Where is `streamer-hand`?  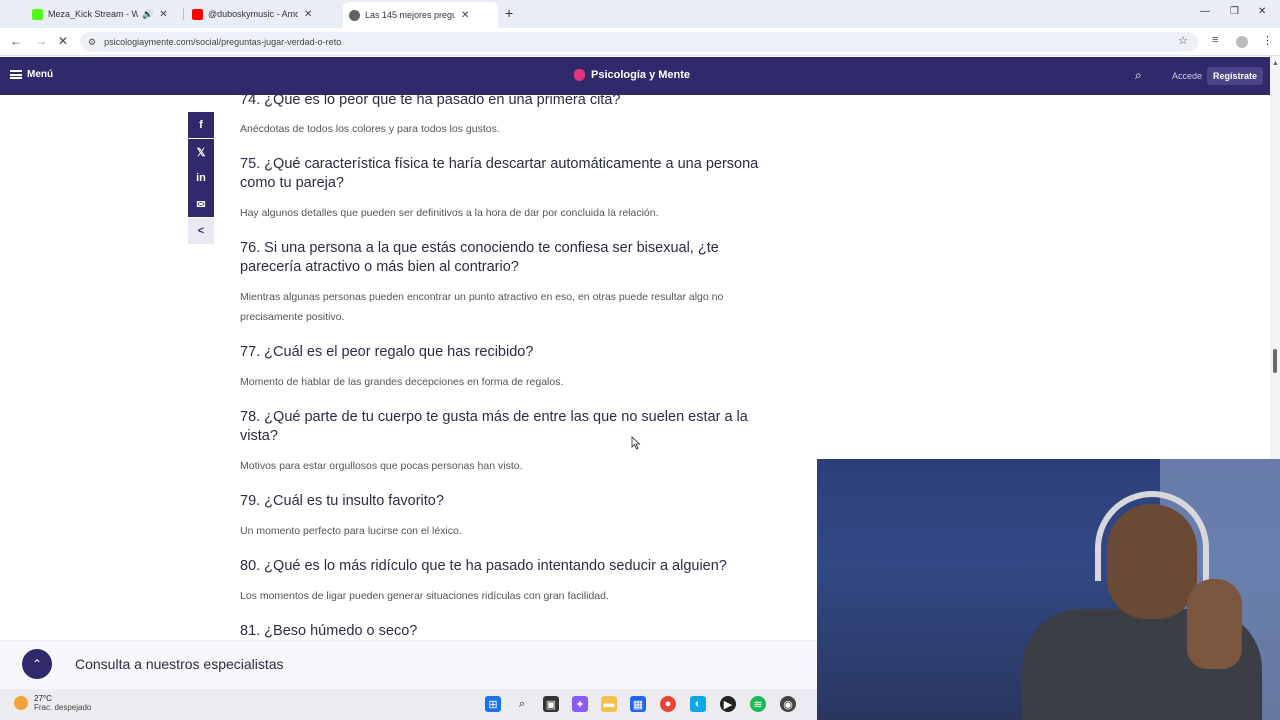 streamer-hand is located at coordinates (1214, 624).